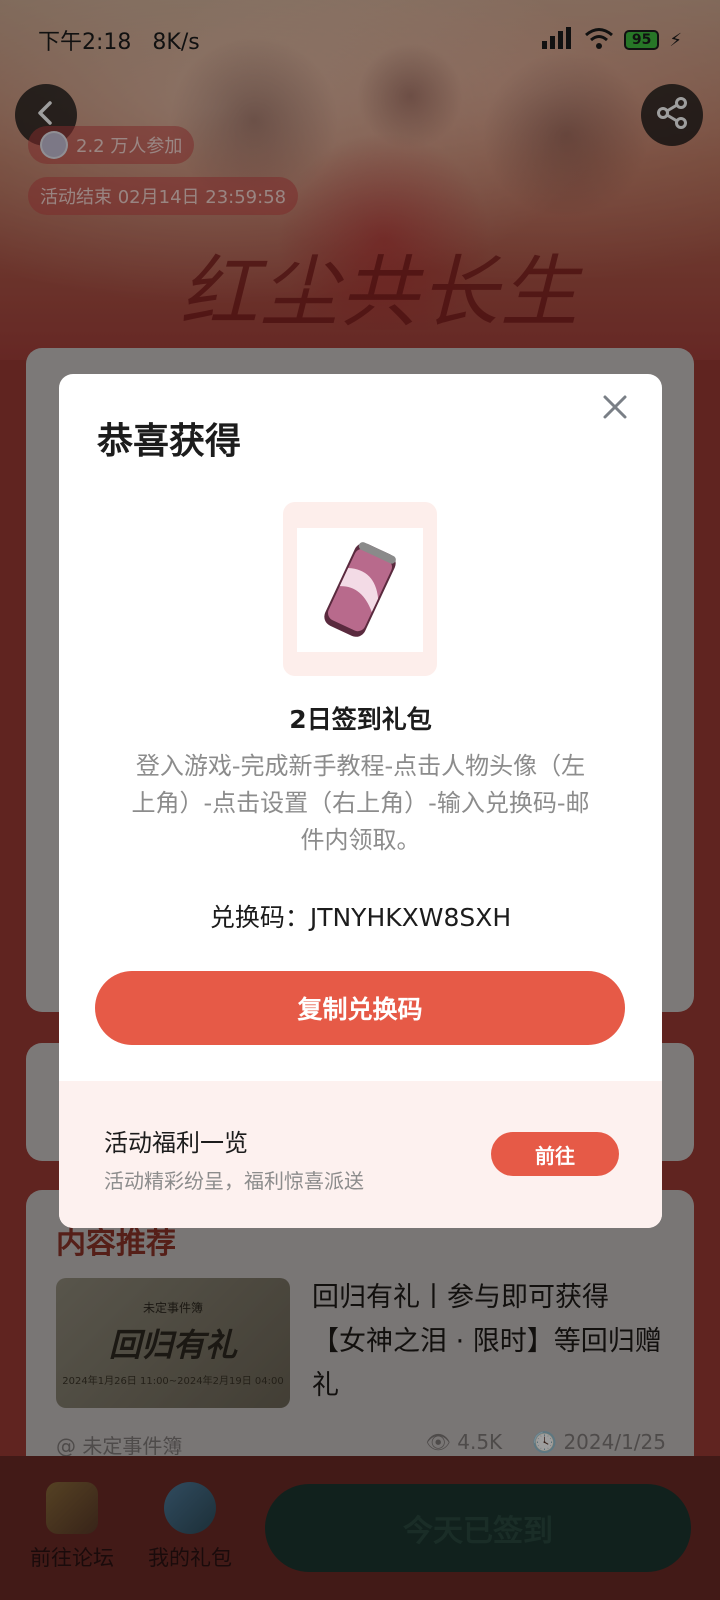 The image size is (720, 1600). I want to click on close-button, so click(615, 409).